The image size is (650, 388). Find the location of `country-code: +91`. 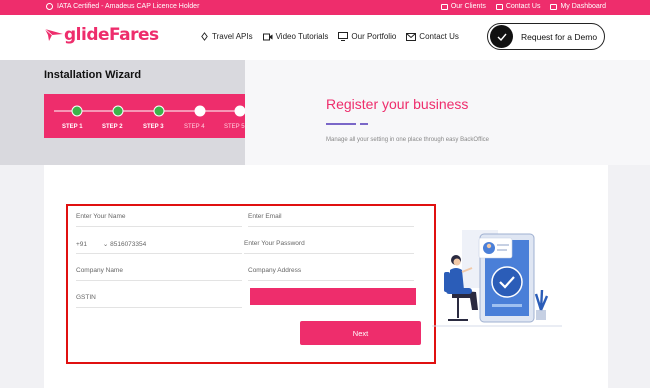

country-code: +91 is located at coordinates (81, 244).